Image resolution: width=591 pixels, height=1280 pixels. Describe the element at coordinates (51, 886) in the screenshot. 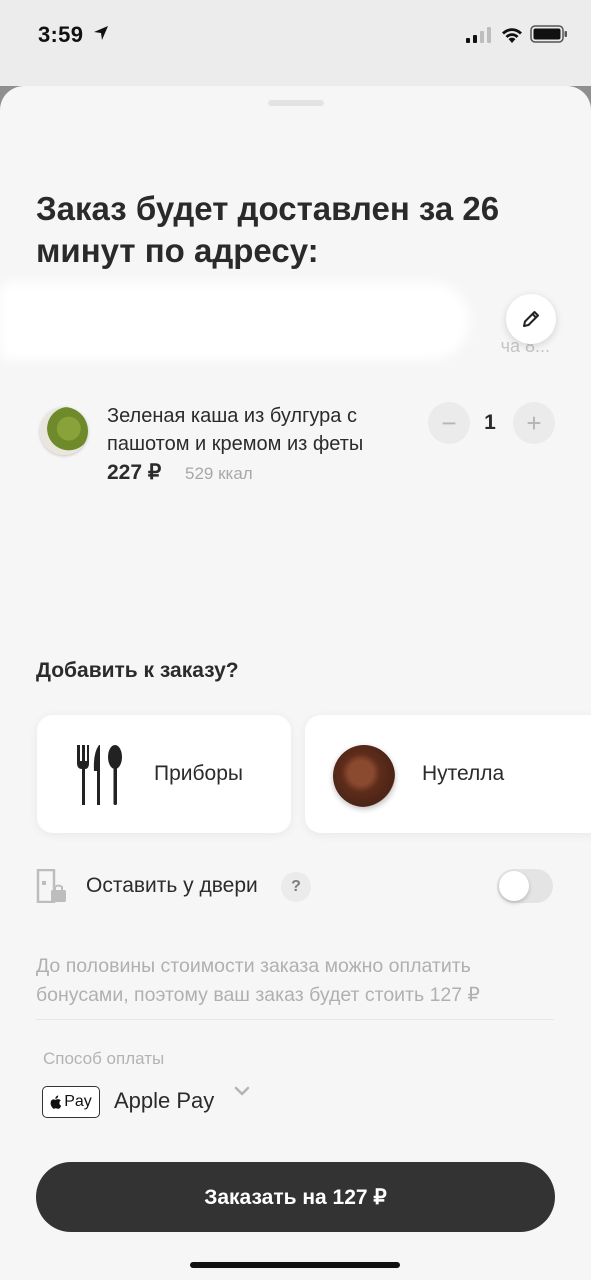

I see `door-icon` at that location.